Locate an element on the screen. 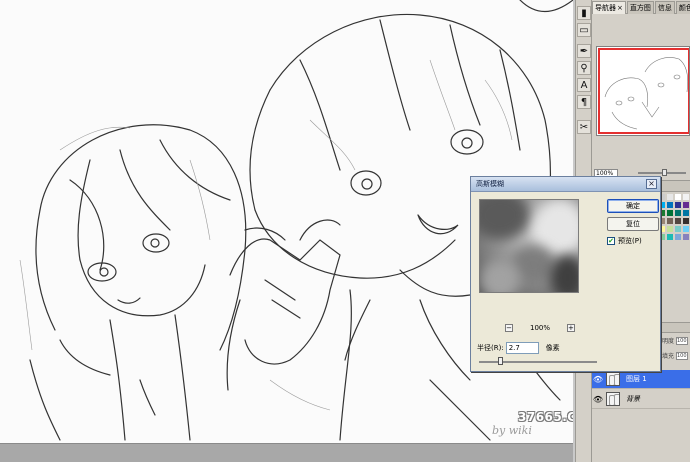 The width and height of the screenshot is (690, 462). canvas-horizontal-scroll-area is located at coordinates (286, 452).